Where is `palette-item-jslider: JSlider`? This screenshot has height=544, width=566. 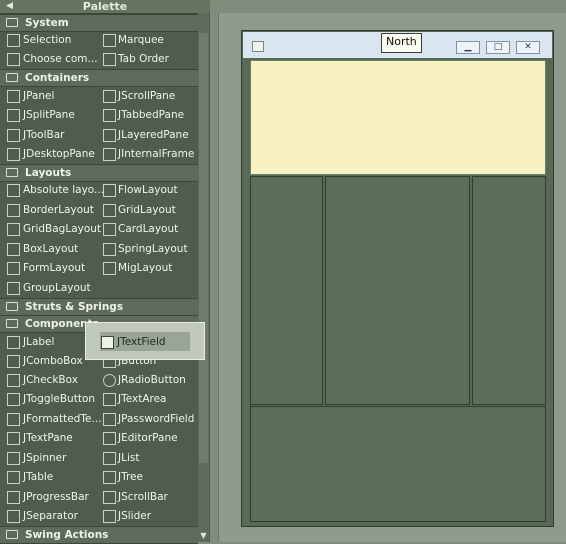 palette-item-jslider: JSlider is located at coordinates (149, 516).